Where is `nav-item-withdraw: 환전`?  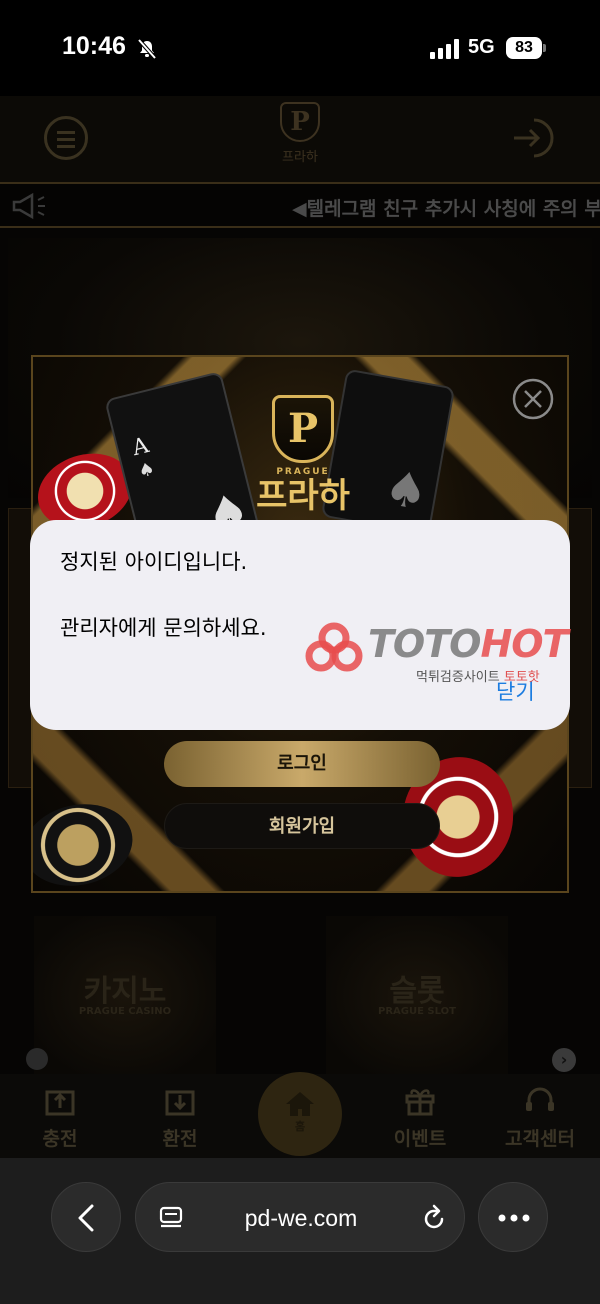 nav-item-withdraw: 환전 is located at coordinates (180, 1117).